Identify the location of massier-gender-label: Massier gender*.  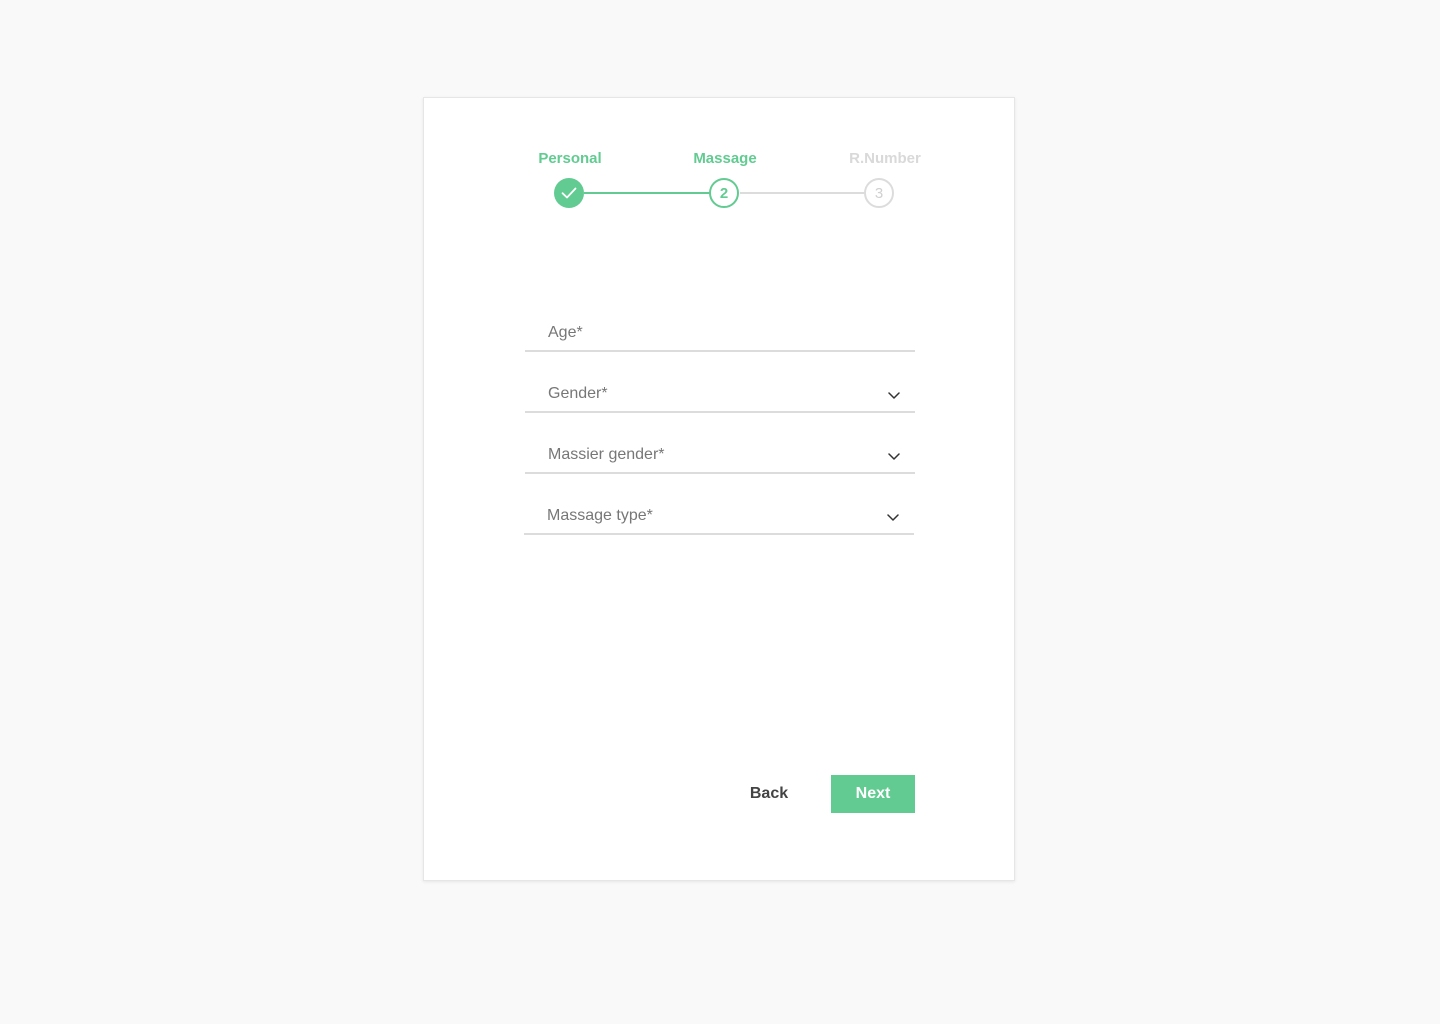
(606, 454).